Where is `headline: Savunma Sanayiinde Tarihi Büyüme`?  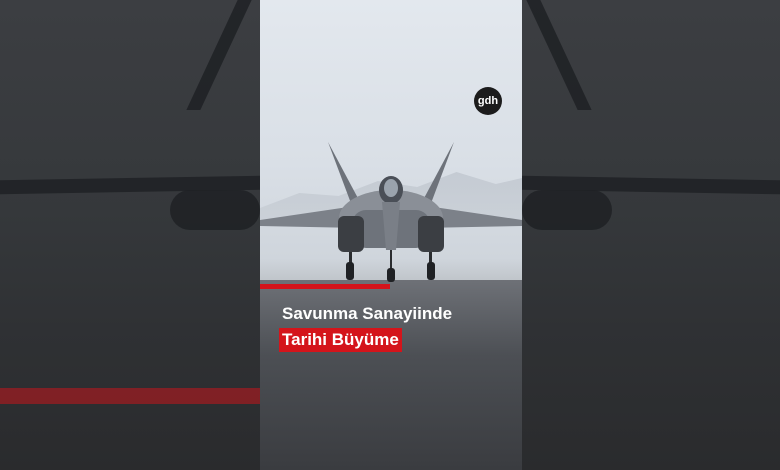 headline: Savunma Sanayiinde Tarihi Büyüme is located at coordinates (366, 327).